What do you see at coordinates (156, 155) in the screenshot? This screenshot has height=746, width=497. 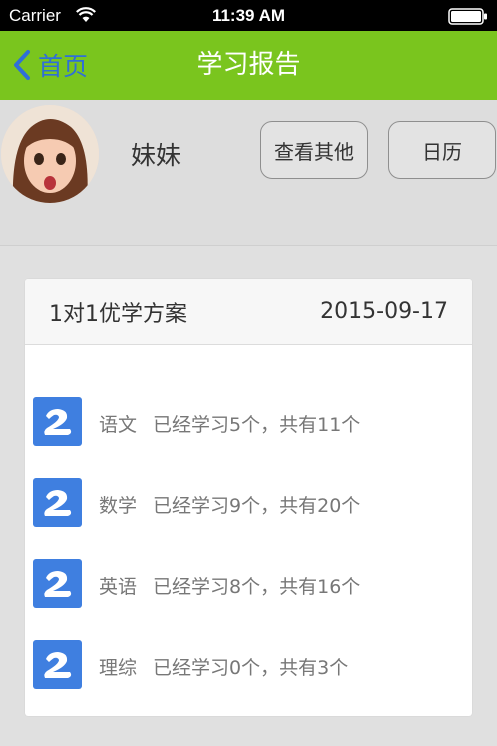 I see `profile-name: 妹妹` at bounding box center [156, 155].